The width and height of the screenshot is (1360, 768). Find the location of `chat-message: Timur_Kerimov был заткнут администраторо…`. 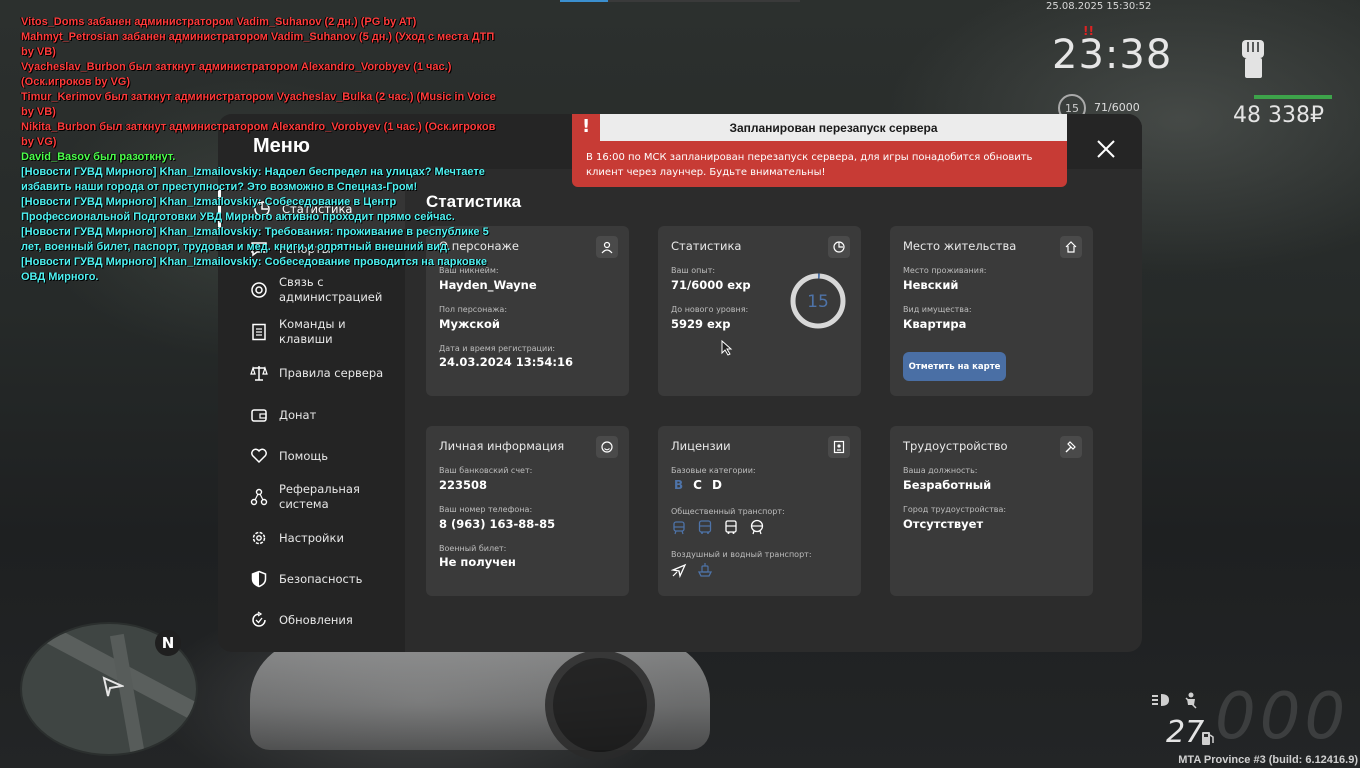

chat-message: Timur_Kerimov был заткнут администраторо… is located at coordinates (258, 104).